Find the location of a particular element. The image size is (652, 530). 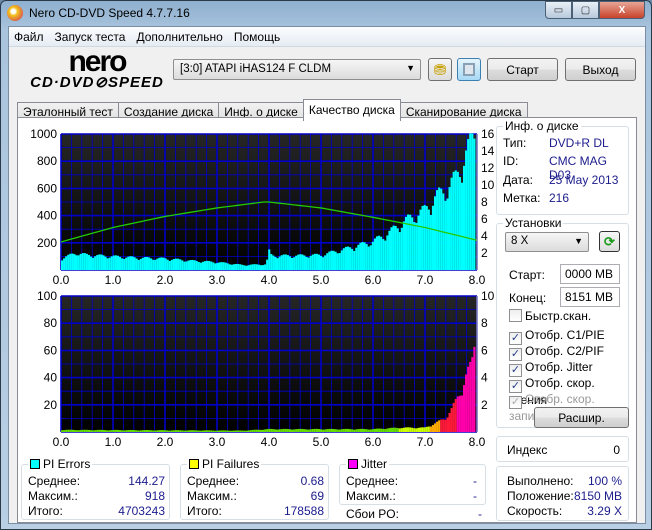

checkbox-3: ✓ Отобр. Jitter is located at coordinates (568, 368).